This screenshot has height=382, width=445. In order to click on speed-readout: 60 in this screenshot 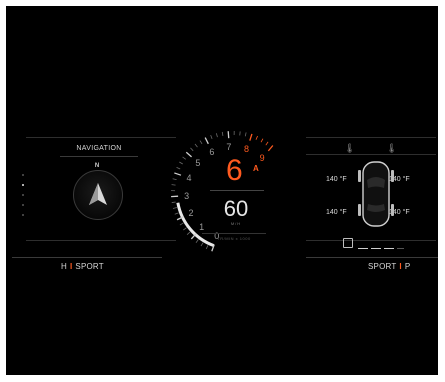, I will do `click(236, 208)`.